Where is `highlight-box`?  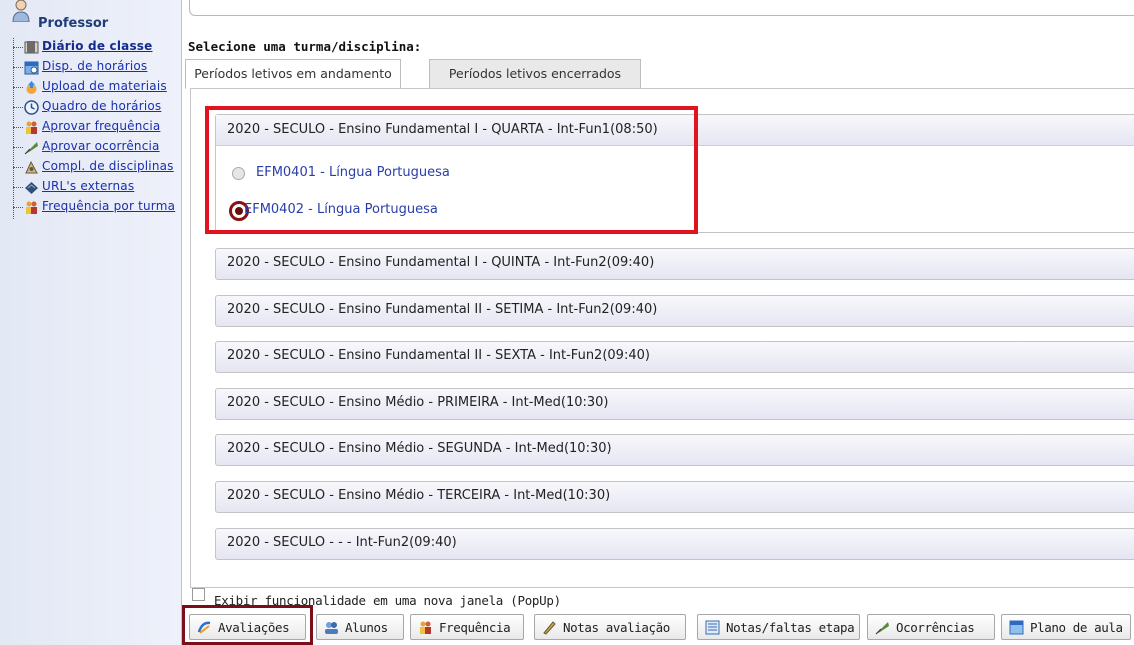
highlight-box is located at coordinates (451, 170).